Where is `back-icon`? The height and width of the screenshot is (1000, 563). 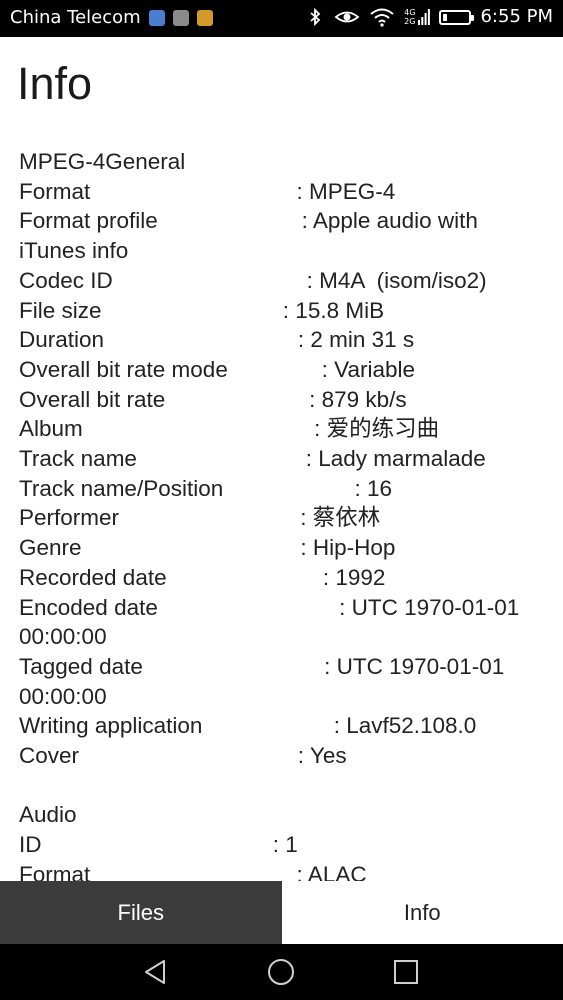 back-icon is located at coordinates (156, 972).